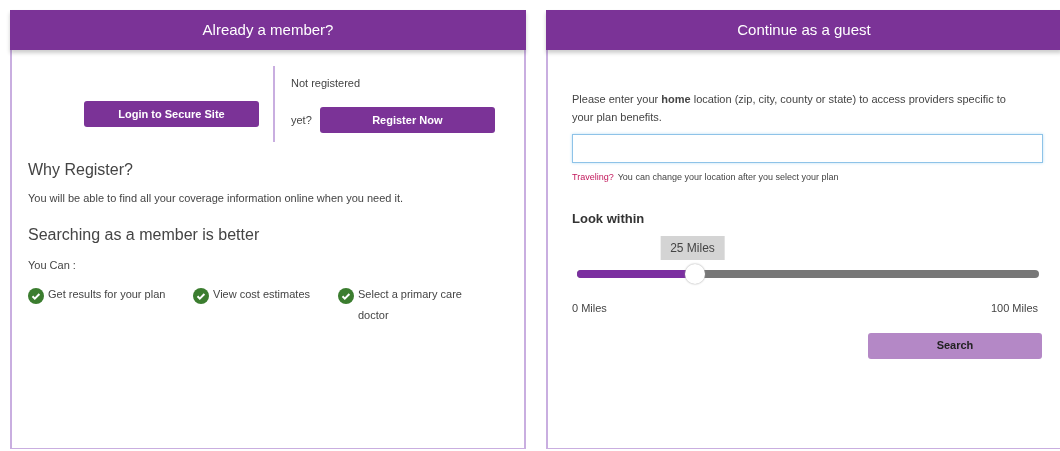 The height and width of the screenshot is (451, 1060). What do you see at coordinates (1014, 308) in the screenshot?
I see `max-label: 100 Miles` at bounding box center [1014, 308].